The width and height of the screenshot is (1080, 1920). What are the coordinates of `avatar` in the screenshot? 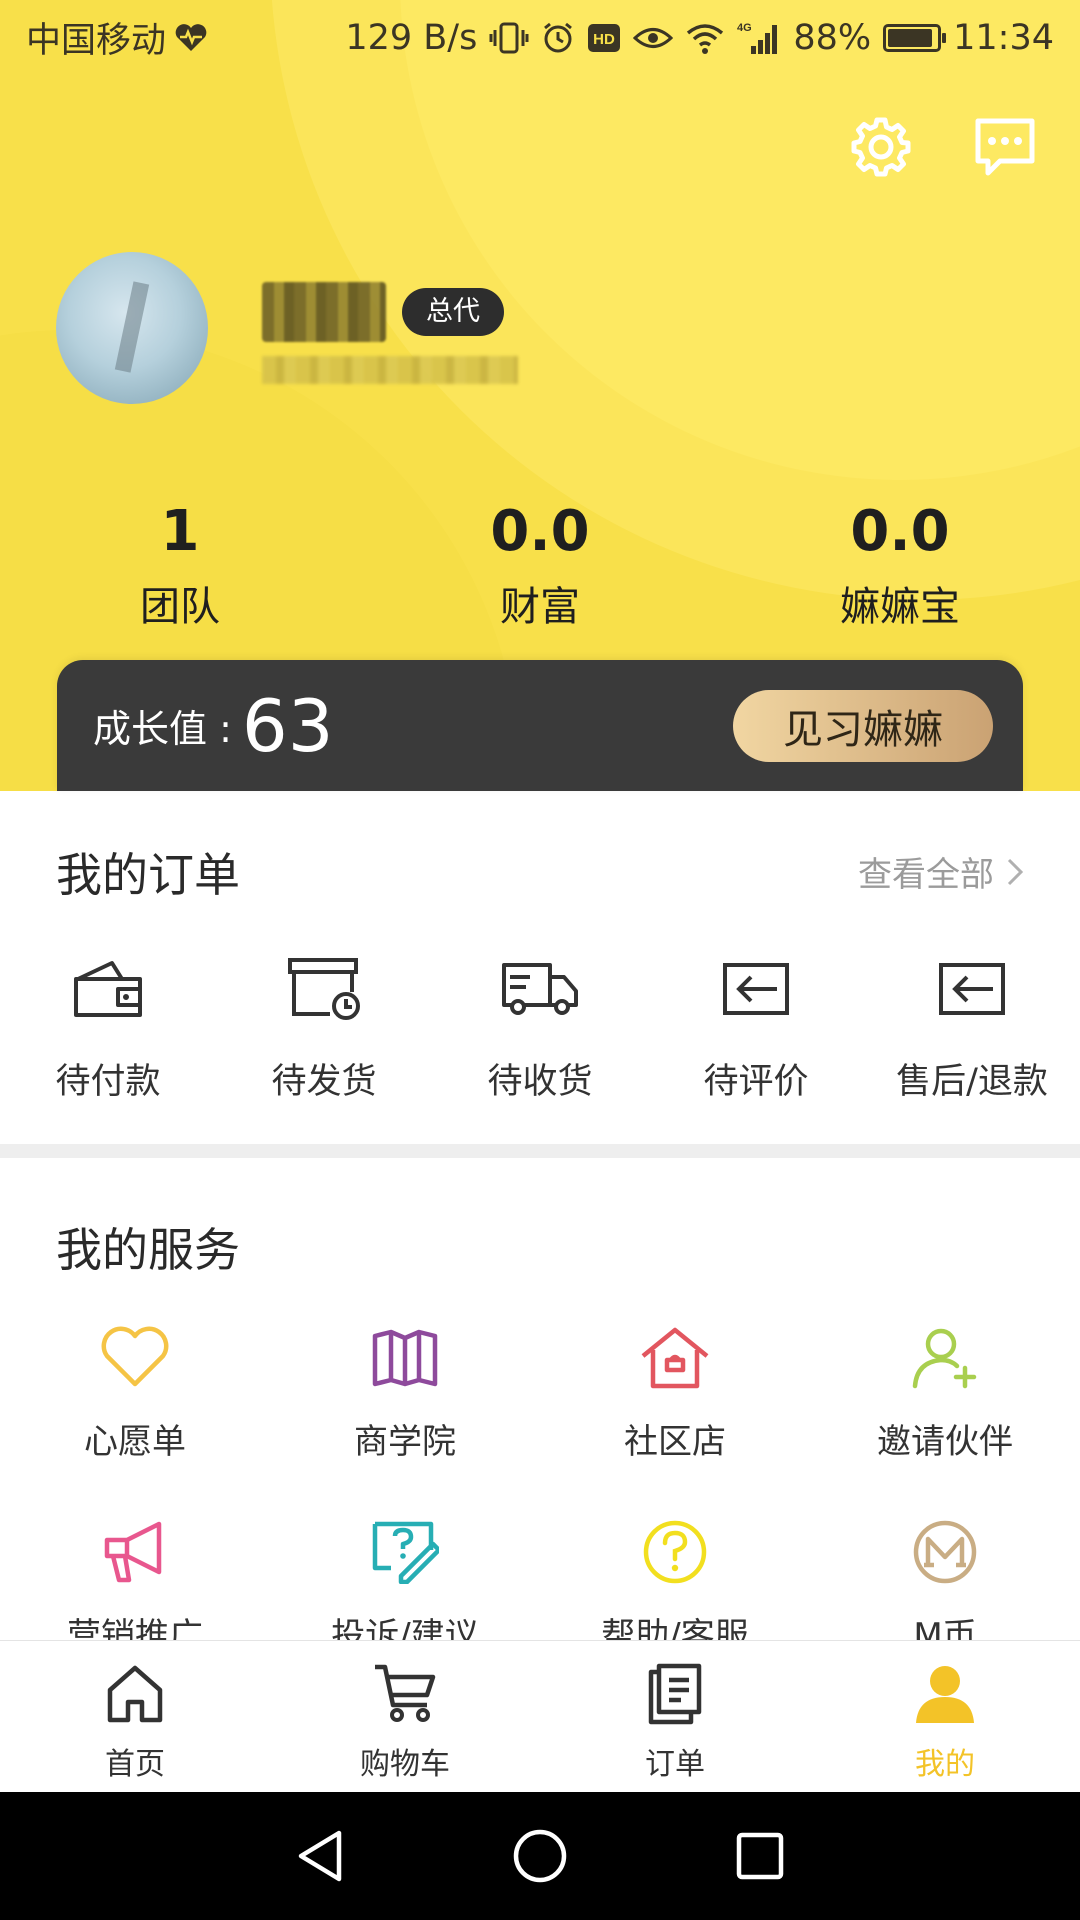 It's located at (132, 328).